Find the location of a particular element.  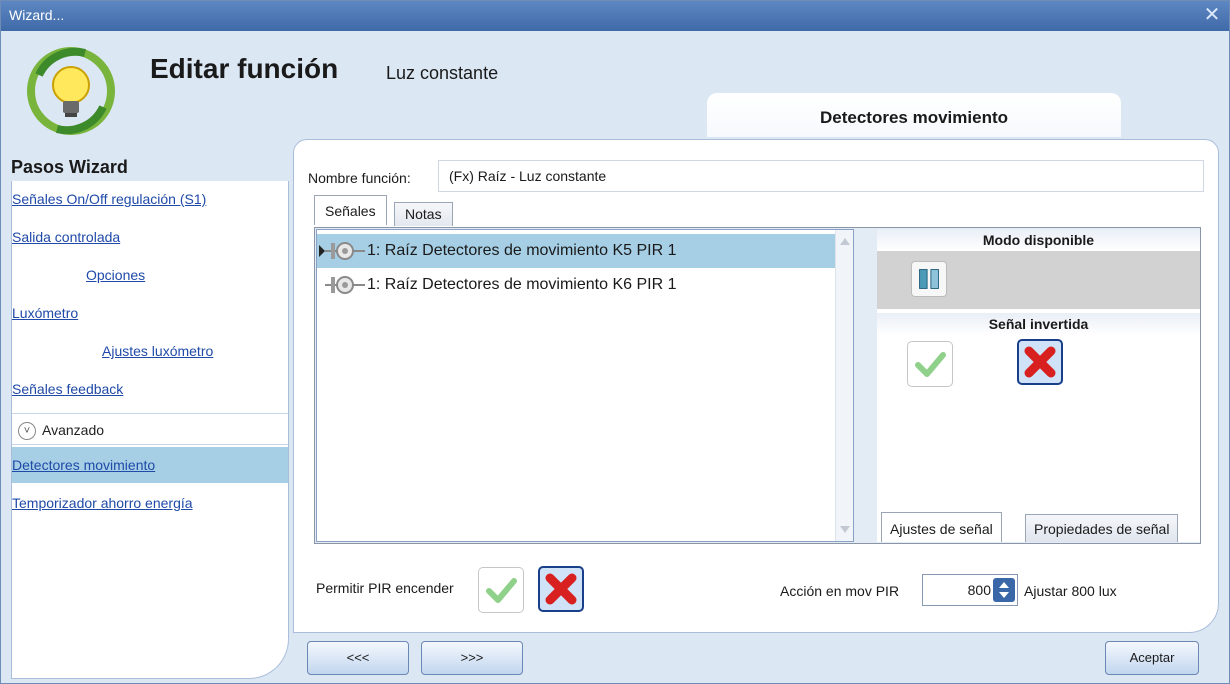

permit-pir-yes-button is located at coordinates (501, 590).